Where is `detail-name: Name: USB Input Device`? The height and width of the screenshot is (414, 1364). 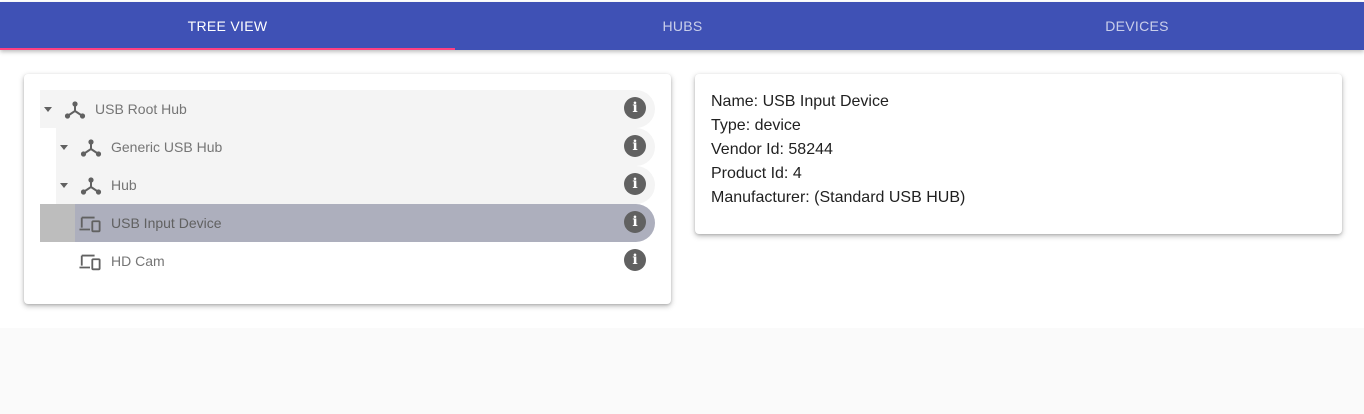
detail-name: Name: USB Input Device is located at coordinates (800, 101).